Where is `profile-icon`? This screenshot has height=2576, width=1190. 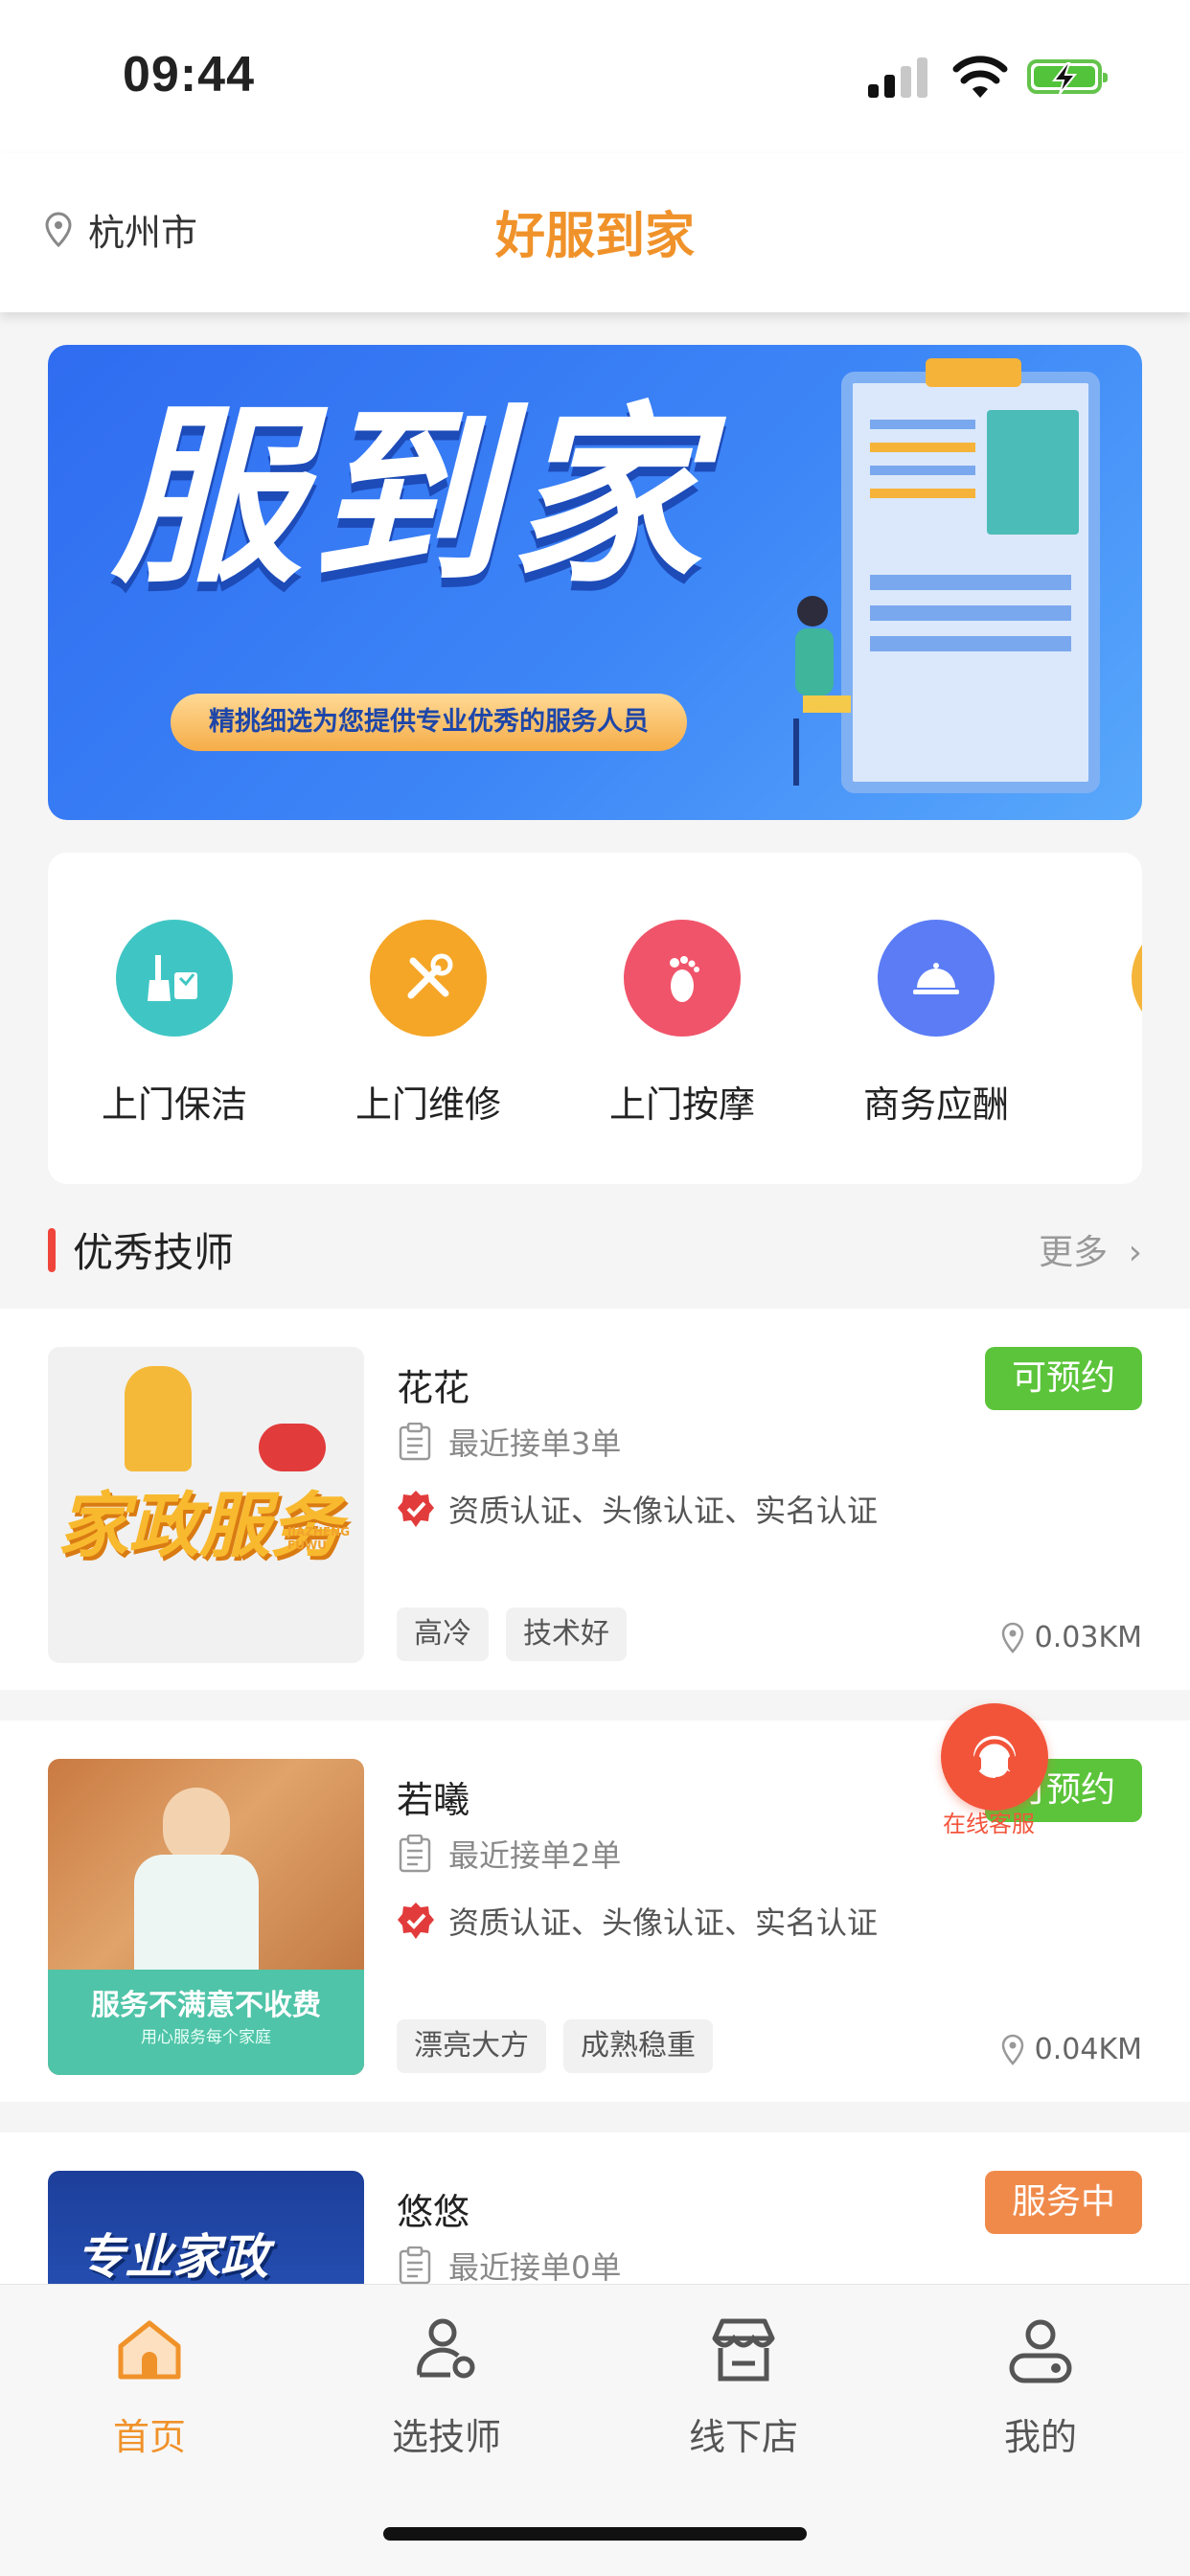
profile-icon is located at coordinates (1040, 2351).